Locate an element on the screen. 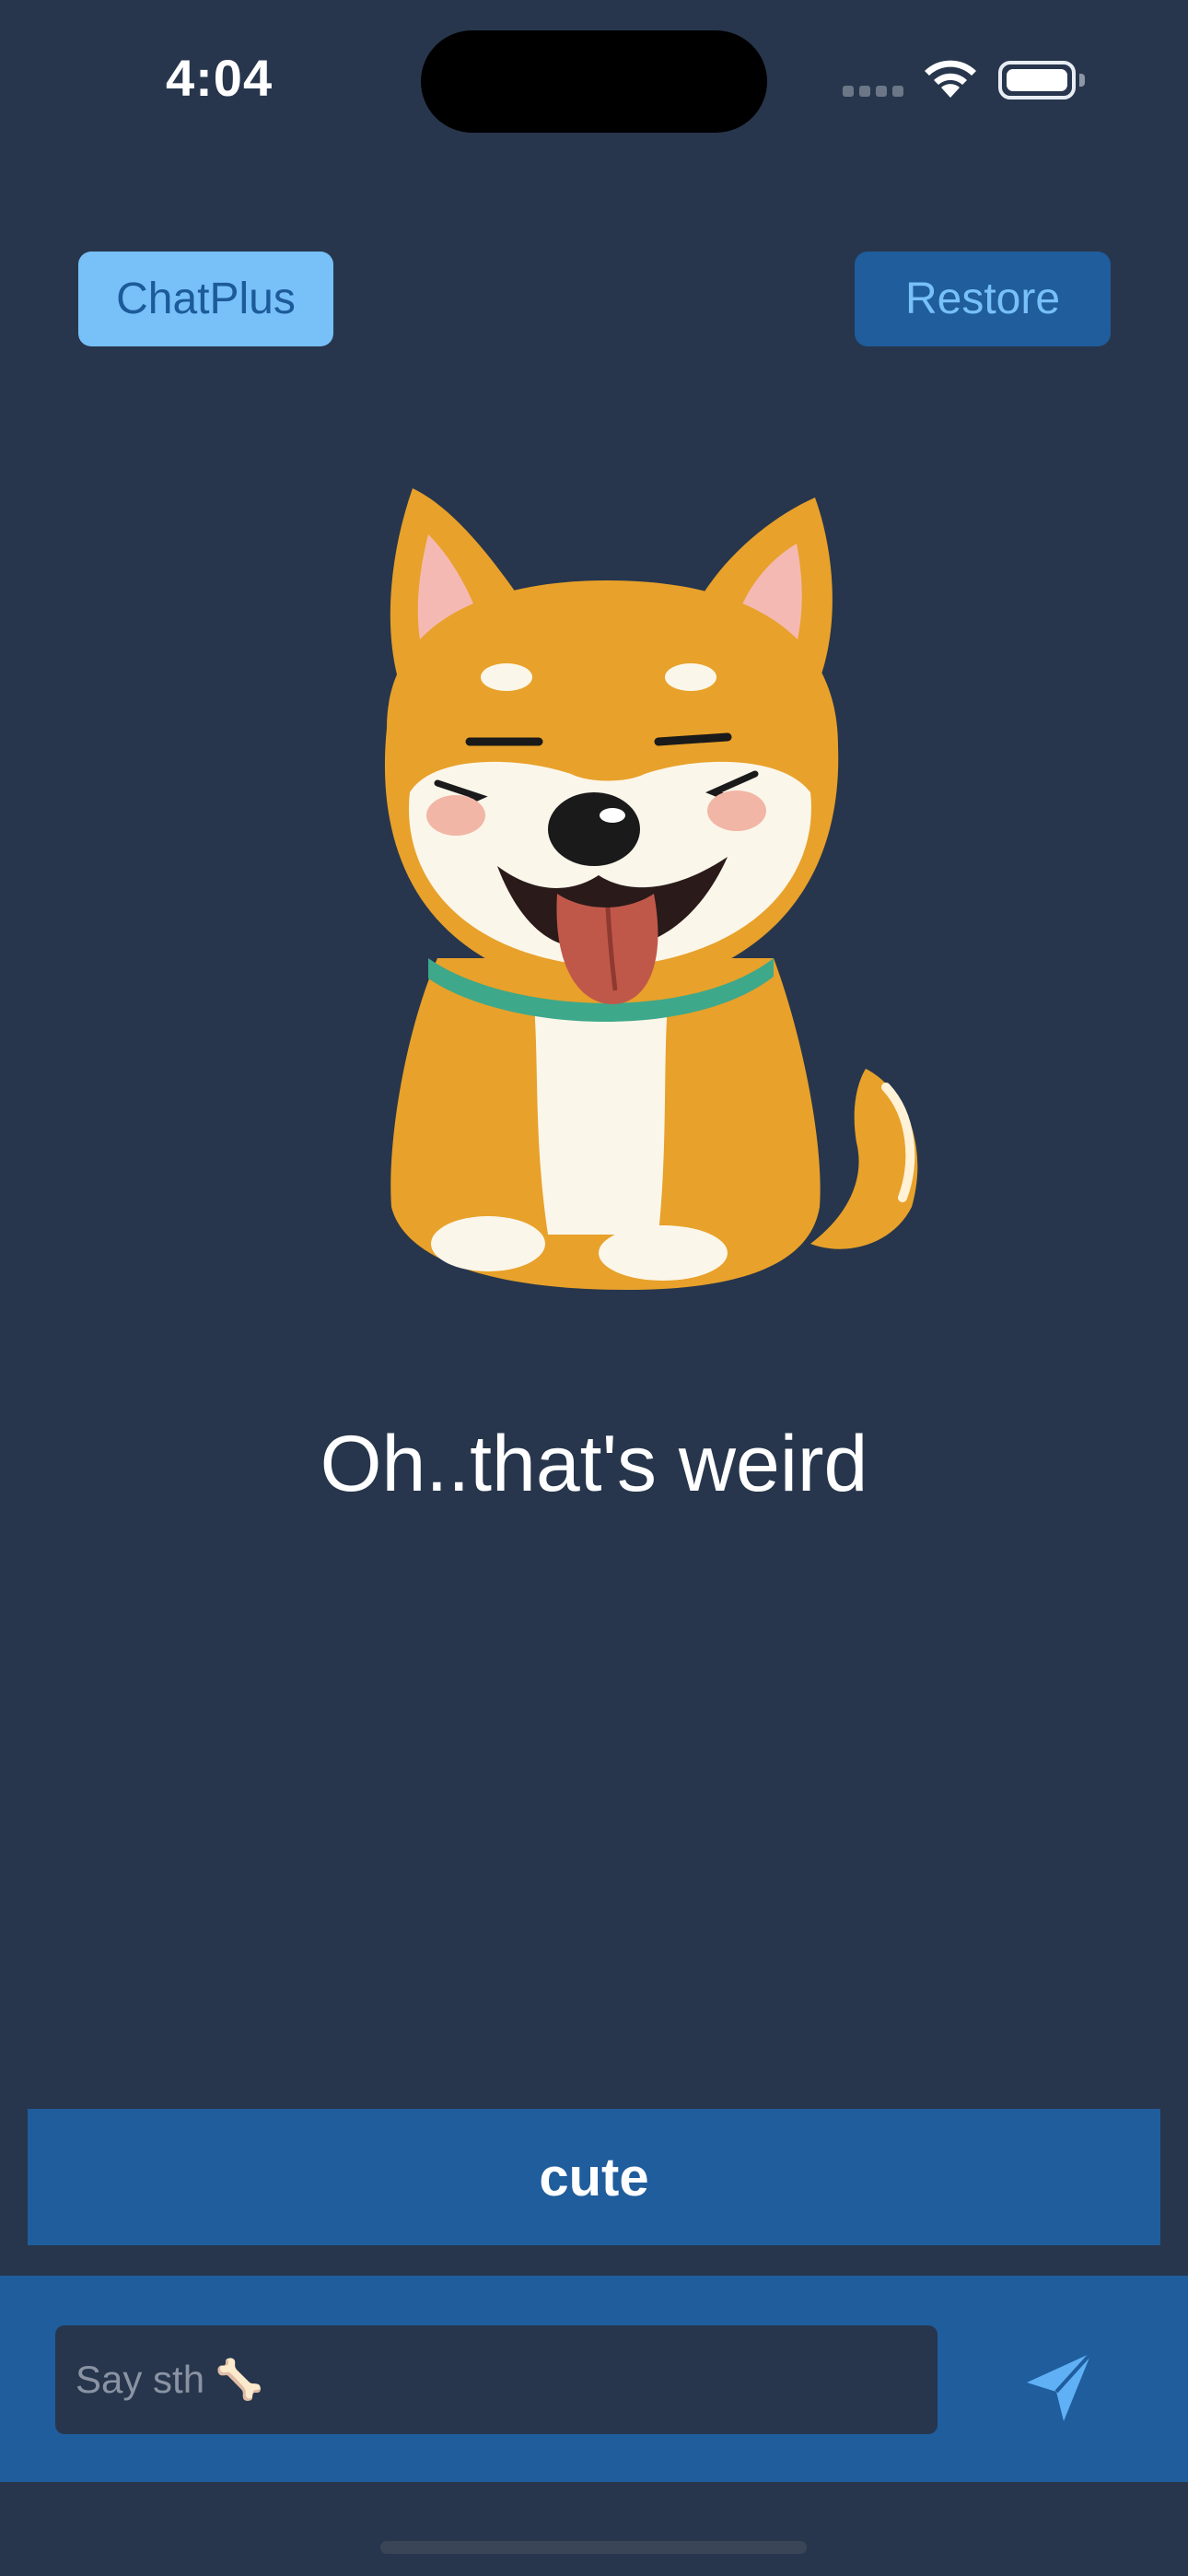 Image resolution: width=1188 pixels, height=2576 pixels. restore-button: Restore is located at coordinates (983, 299).